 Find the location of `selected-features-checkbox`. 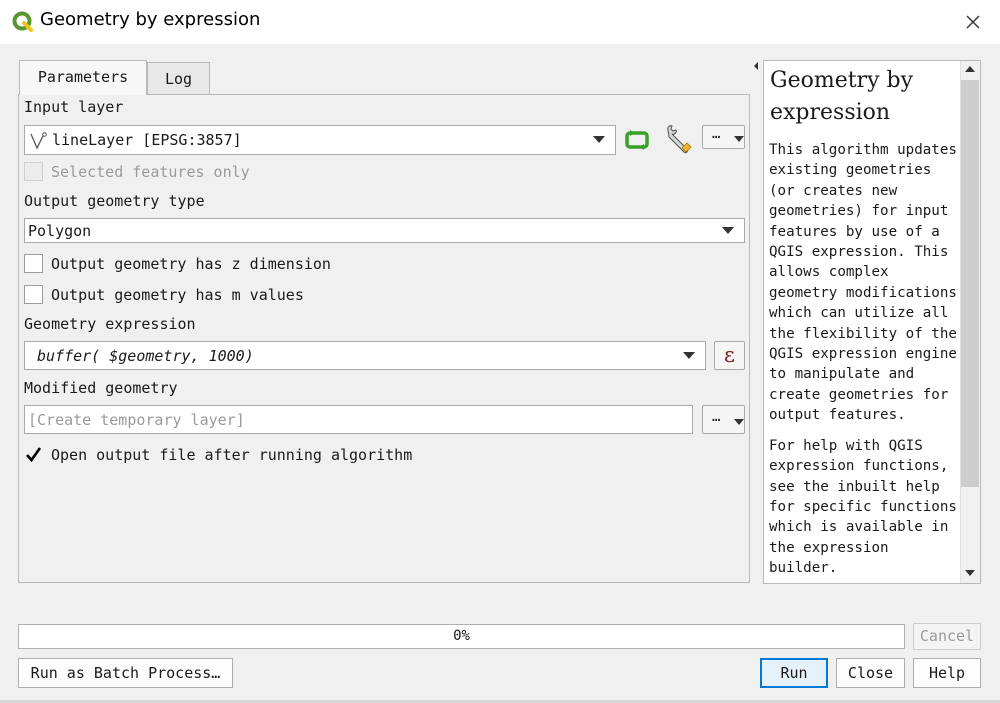

selected-features-checkbox is located at coordinates (33, 171).